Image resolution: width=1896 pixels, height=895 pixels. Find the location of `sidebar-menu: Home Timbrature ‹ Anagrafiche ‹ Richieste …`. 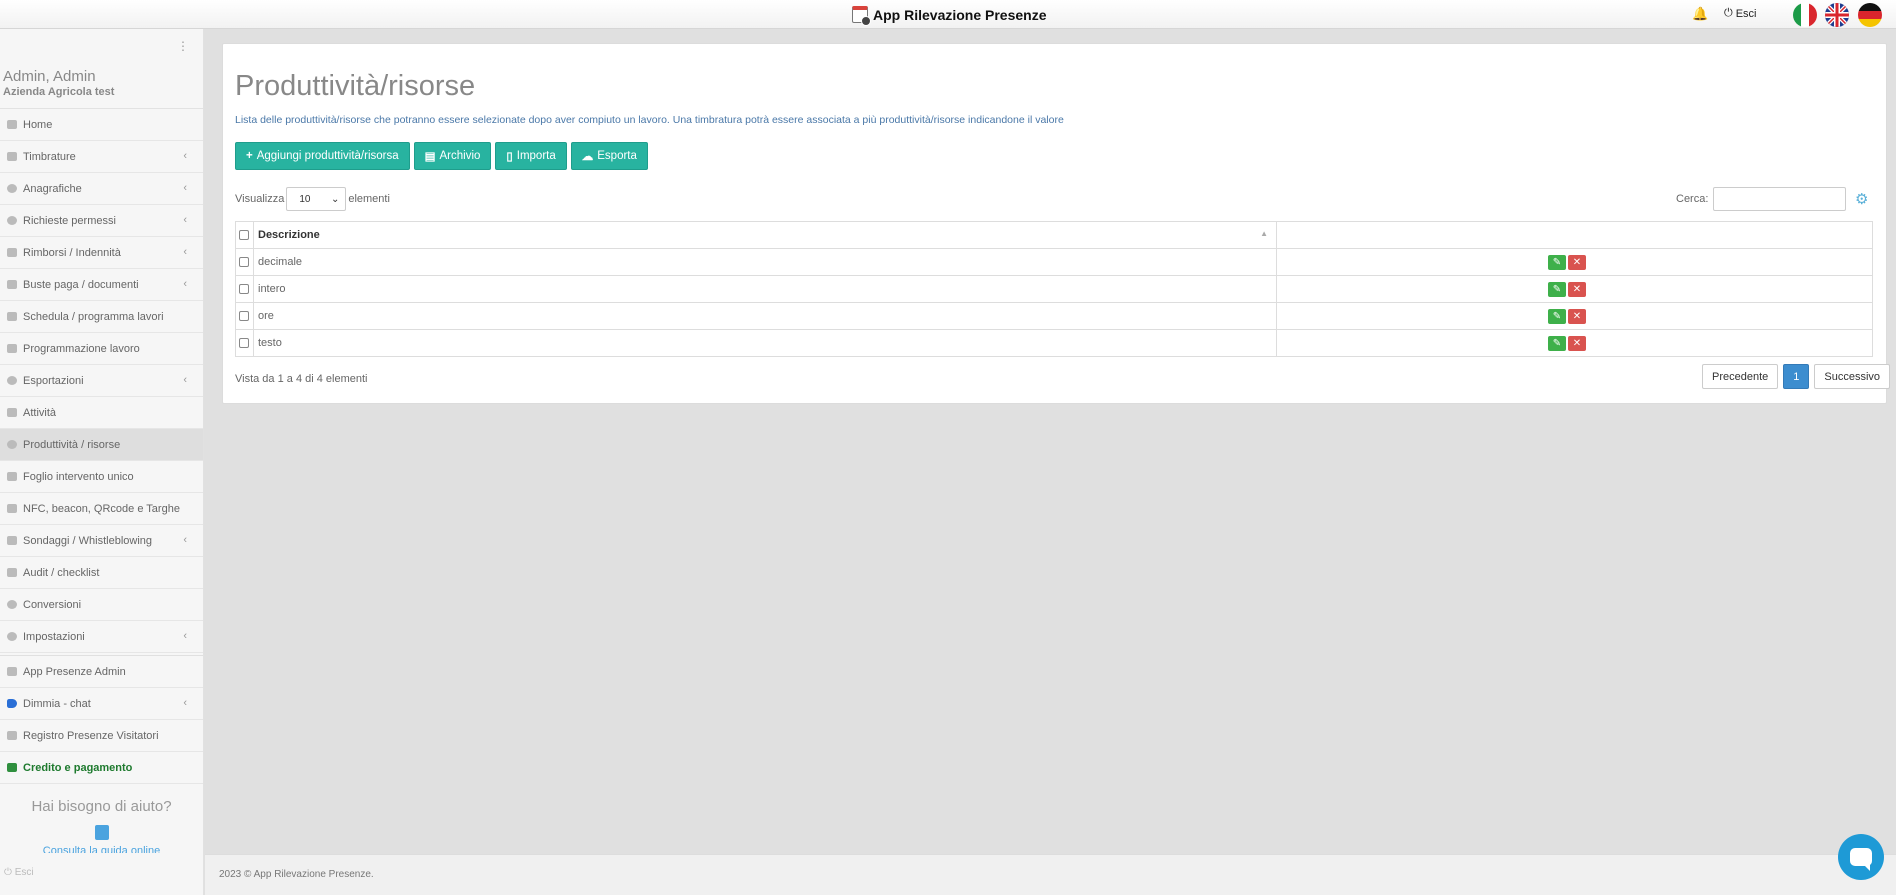

sidebar-menu: Home Timbrature ‹ Anagrafiche ‹ Richieste … is located at coordinates (101, 446).